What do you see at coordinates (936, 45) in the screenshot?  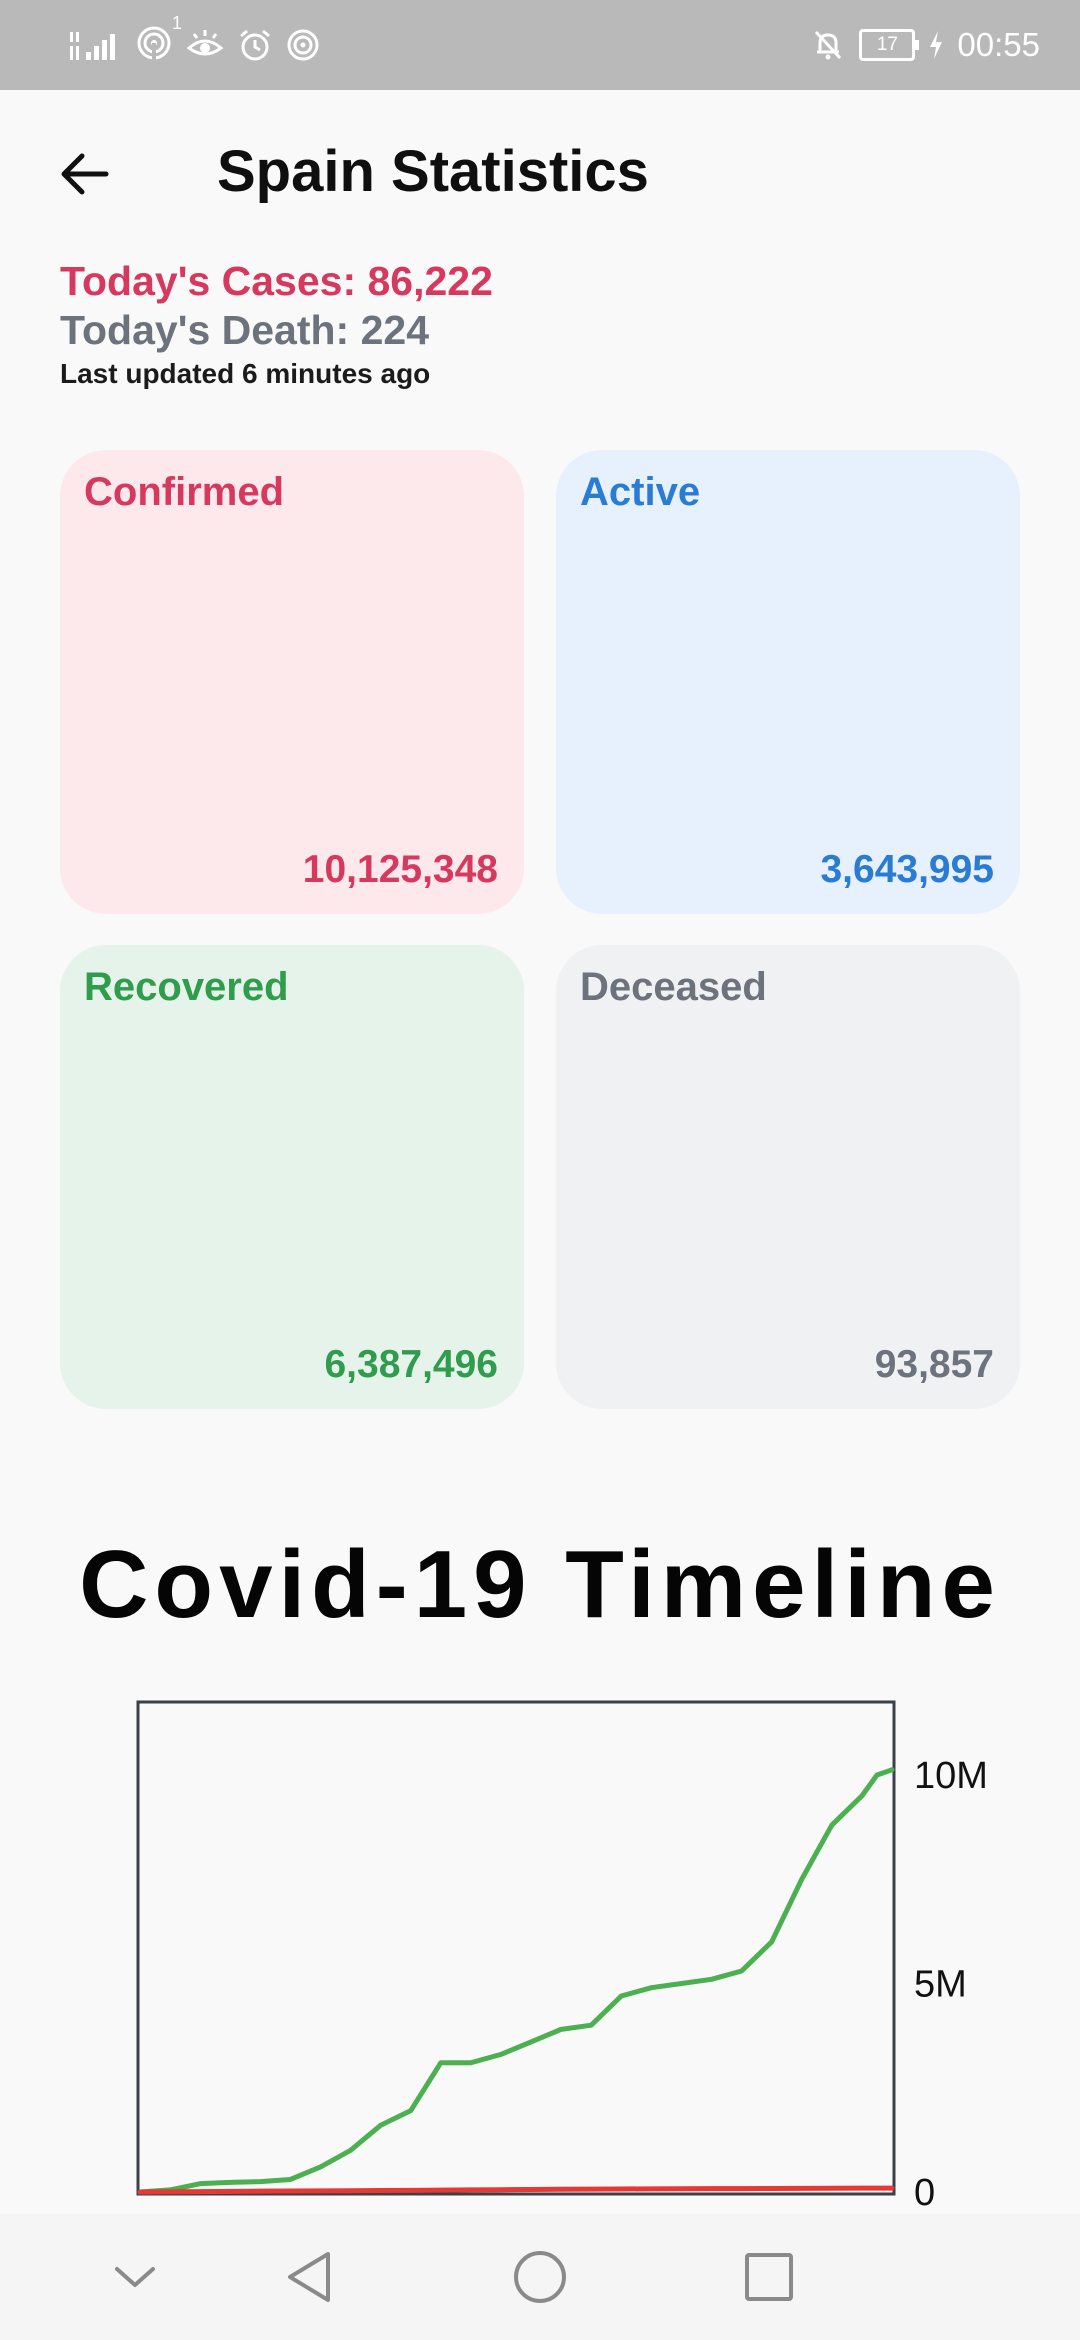 I see `charging-bolt-icon` at bounding box center [936, 45].